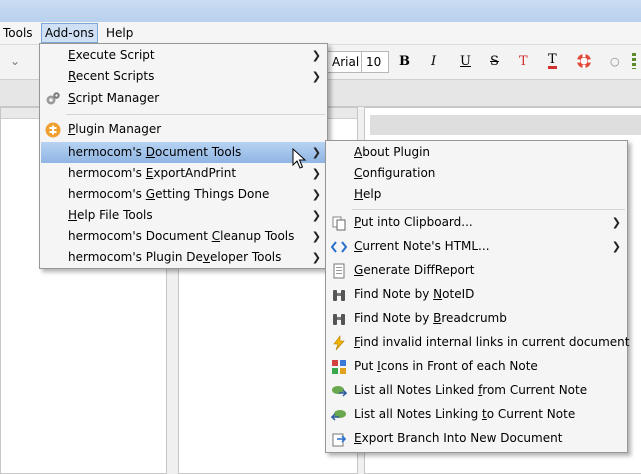  What do you see at coordinates (476, 194) in the screenshot?
I see `submenu-item-help: Help` at bounding box center [476, 194].